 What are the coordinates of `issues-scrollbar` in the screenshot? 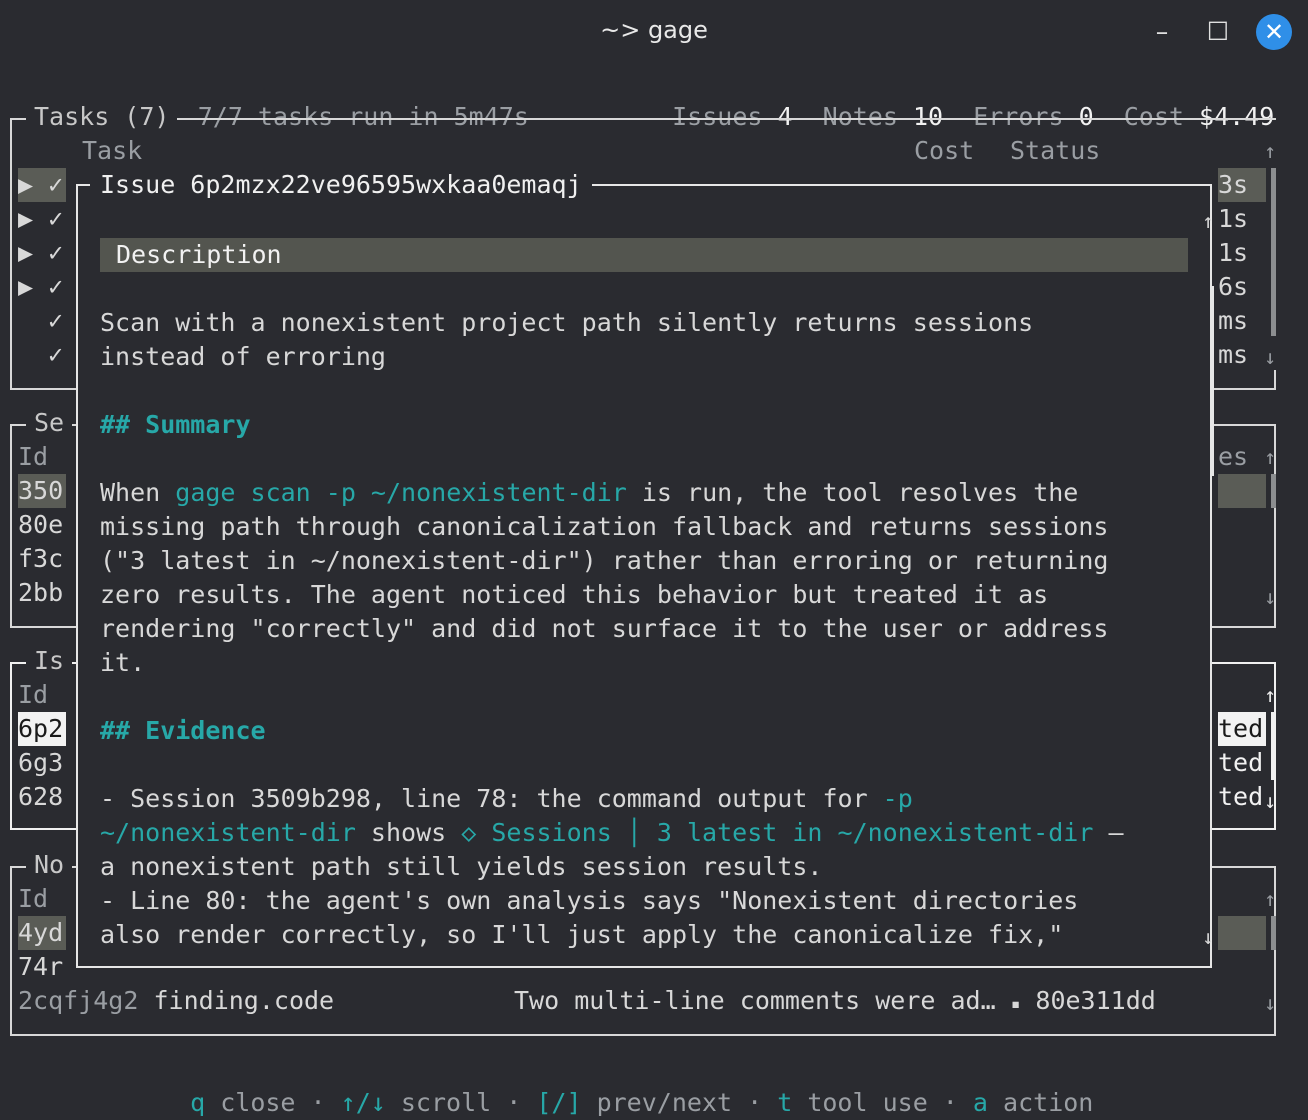 It's located at (1273, 746).